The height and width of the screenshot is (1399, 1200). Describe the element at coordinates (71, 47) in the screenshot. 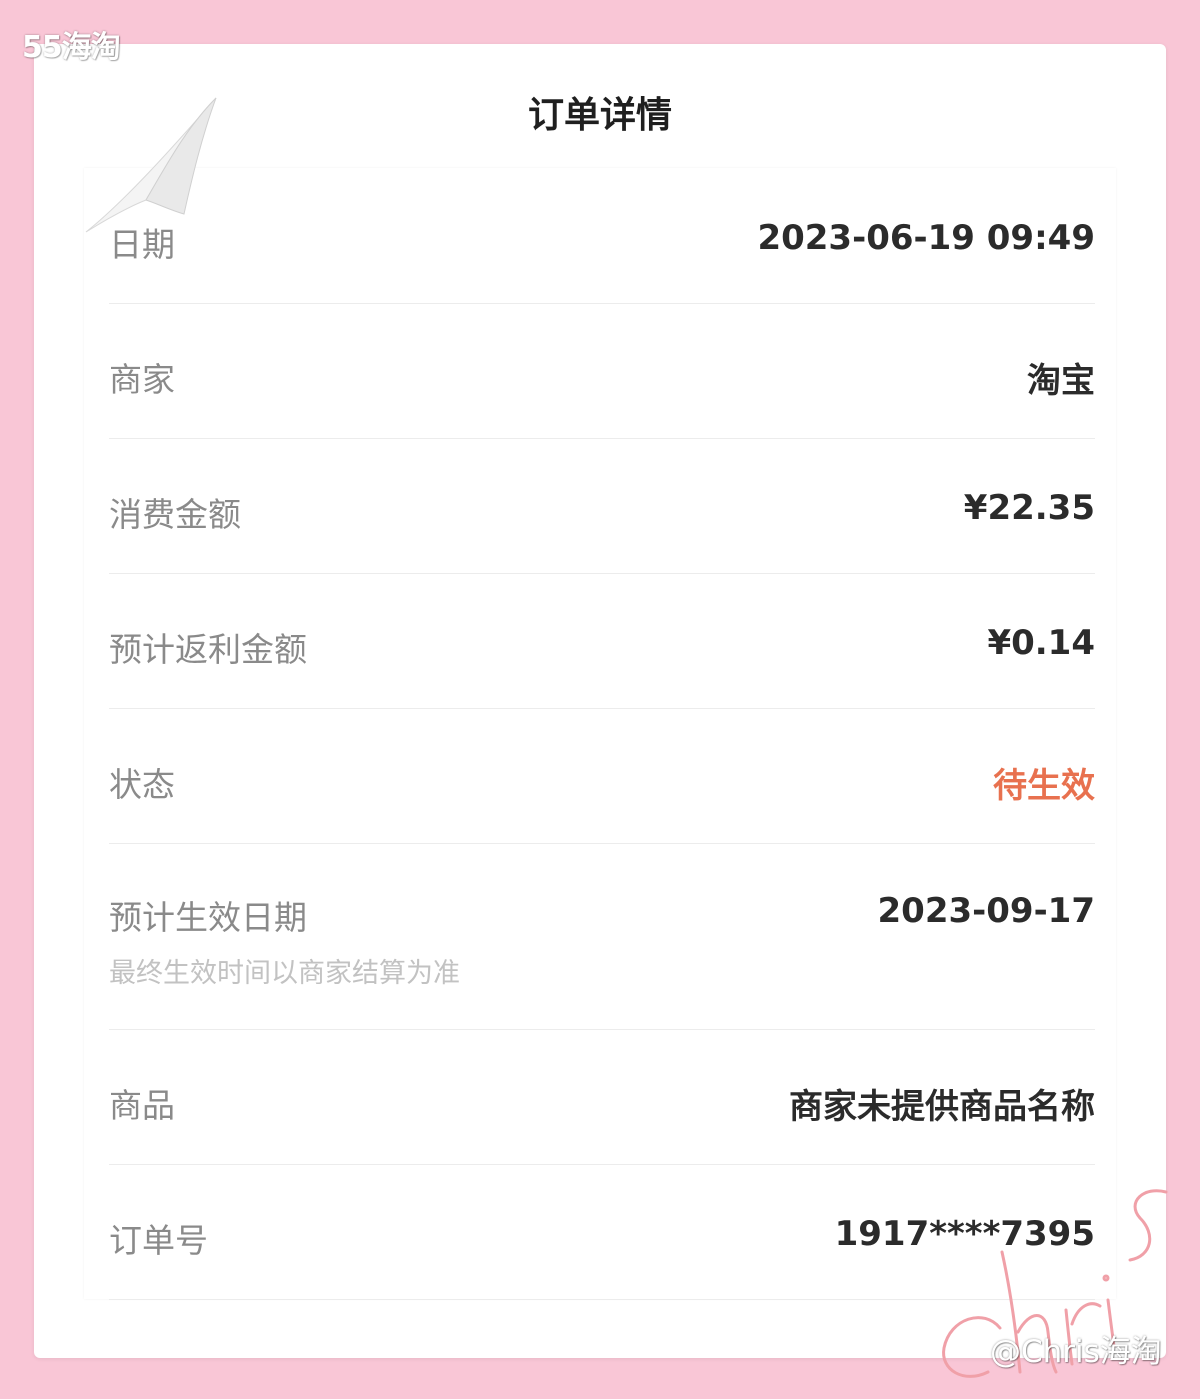

I see `site-logo: 55海淘` at that location.